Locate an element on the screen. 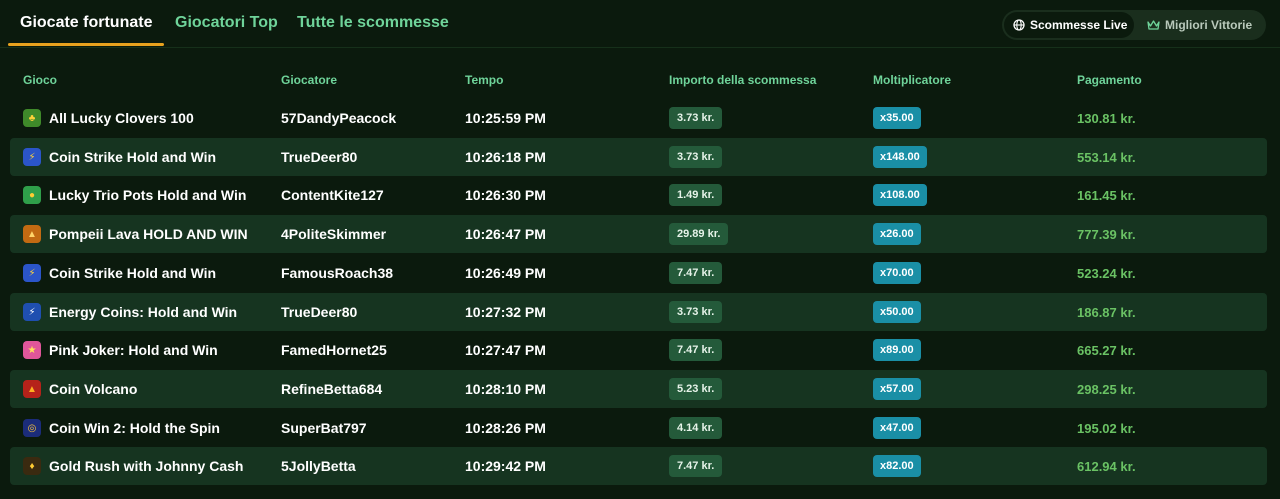 Image resolution: width=1280 pixels, height=499 pixels. multiplier-badge: x70.00 is located at coordinates (897, 273).